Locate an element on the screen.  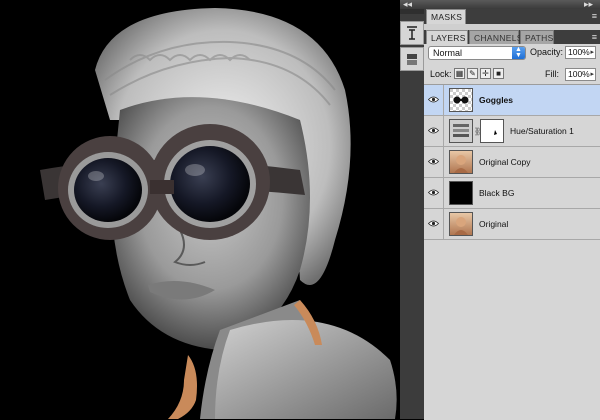
layer-name: Hue/Saturation 1 is located at coordinates (542, 131).